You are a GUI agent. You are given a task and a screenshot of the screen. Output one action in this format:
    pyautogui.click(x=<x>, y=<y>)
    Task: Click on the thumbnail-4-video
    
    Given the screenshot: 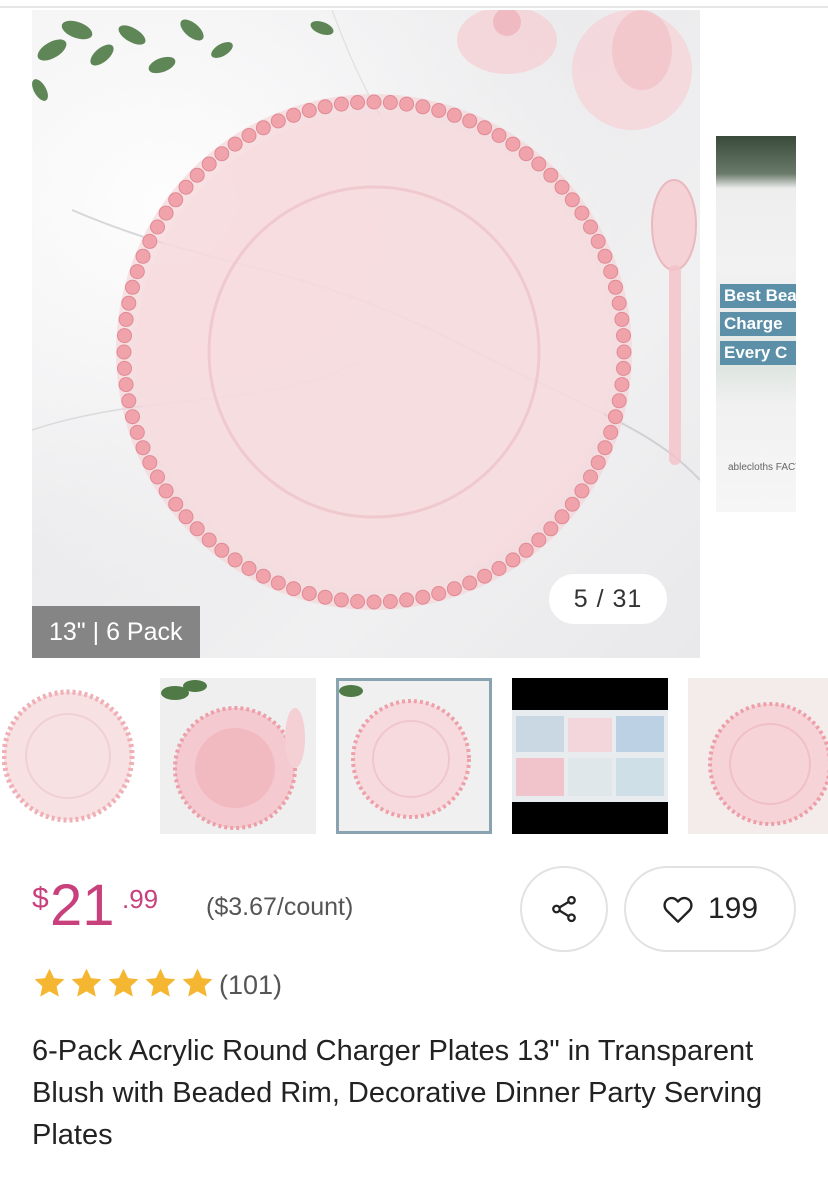 What is the action you would take?
    pyautogui.click(x=590, y=756)
    